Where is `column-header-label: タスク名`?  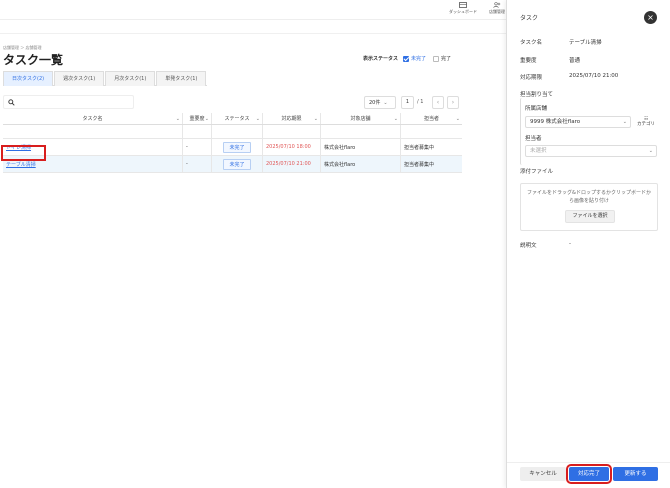 column-header-label: タスク名 is located at coordinates (92, 119).